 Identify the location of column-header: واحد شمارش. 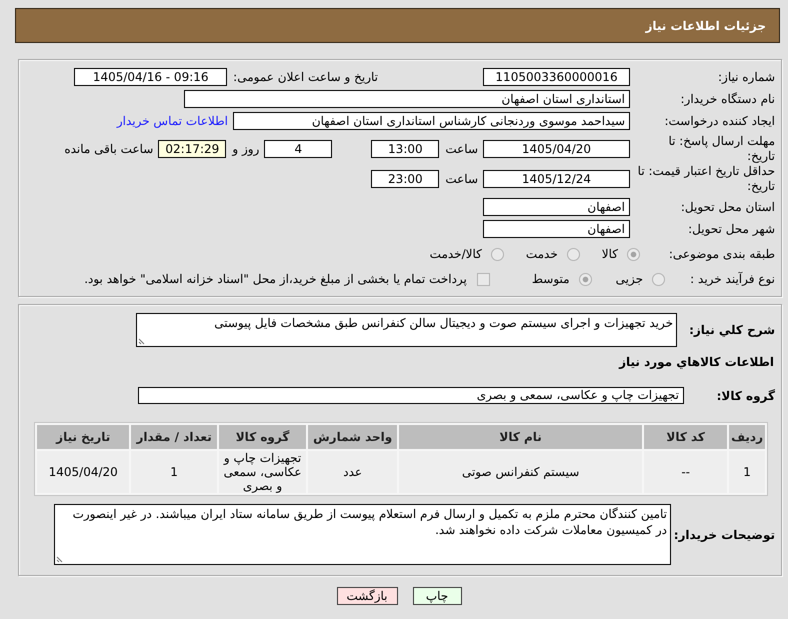
(353, 437).